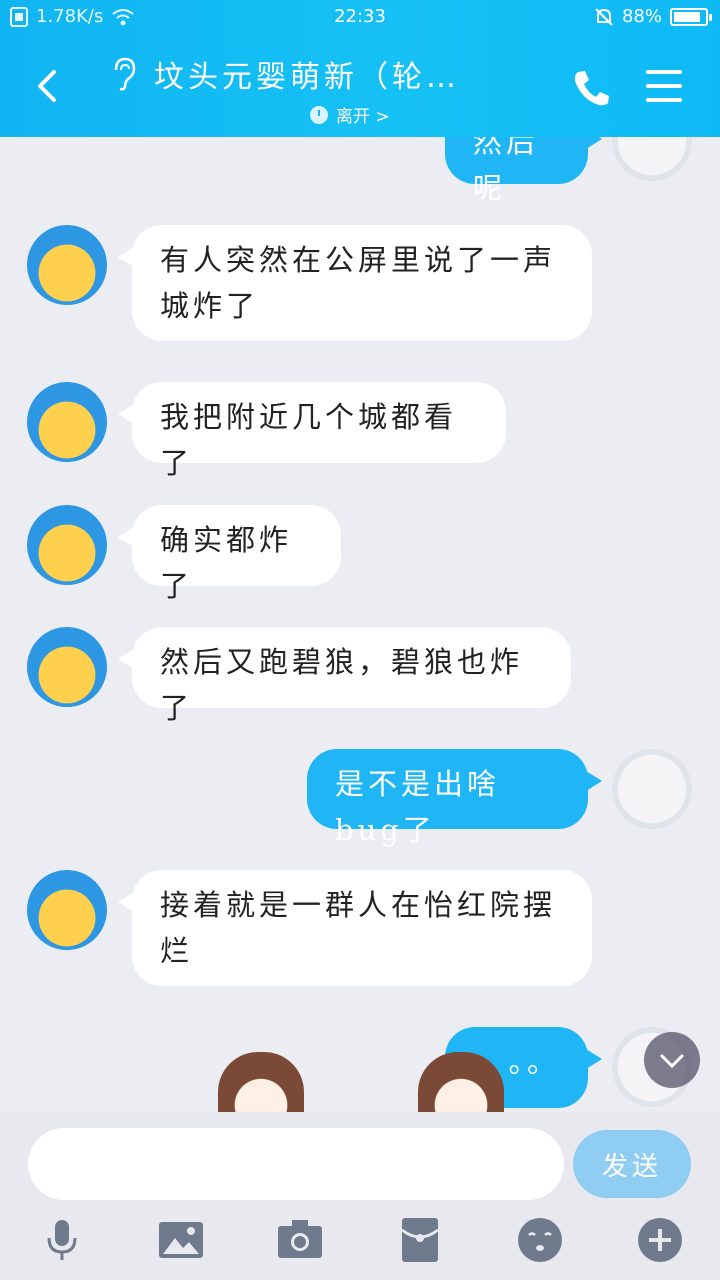  Describe the element at coordinates (229, 554) in the screenshot. I see `message-bubble-other: 确实都炸了` at that location.